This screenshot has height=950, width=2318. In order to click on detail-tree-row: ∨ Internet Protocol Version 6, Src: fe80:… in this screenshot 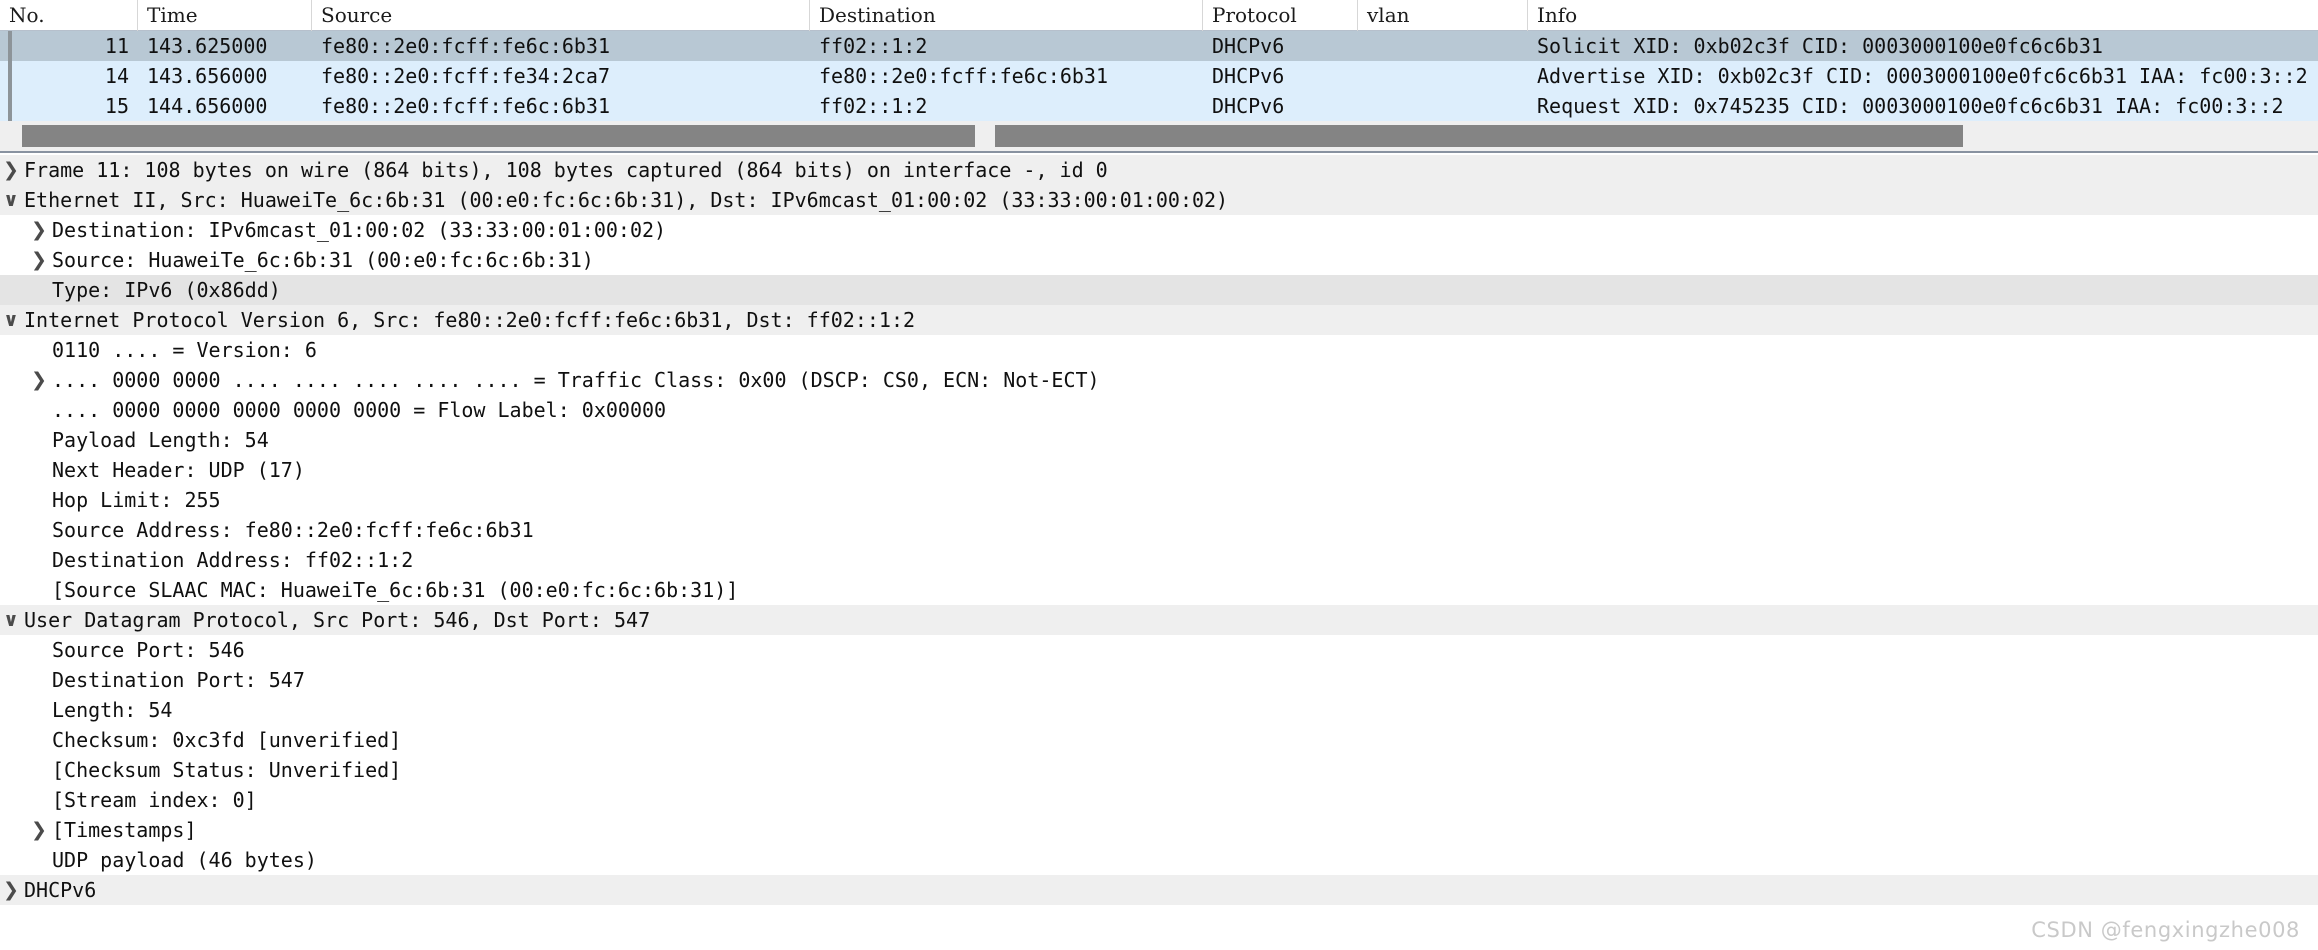, I will do `click(1159, 320)`.